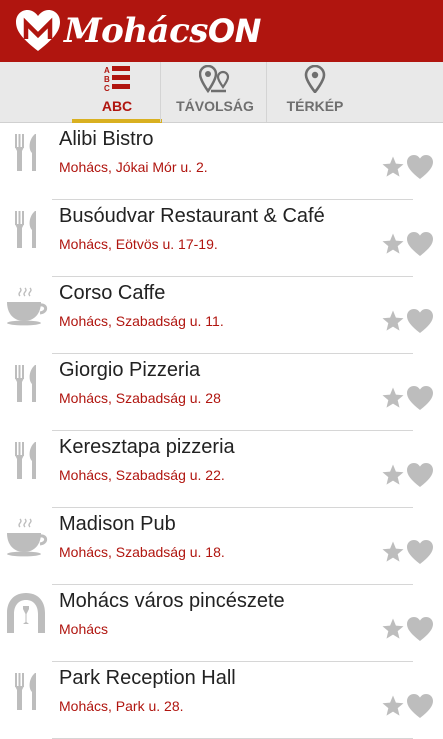 This screenshot has width=443, height=739. Describe the element at coordinates (172, 601) in the screenshot. I see `venue-name: Mohács város pincészete` at that location.